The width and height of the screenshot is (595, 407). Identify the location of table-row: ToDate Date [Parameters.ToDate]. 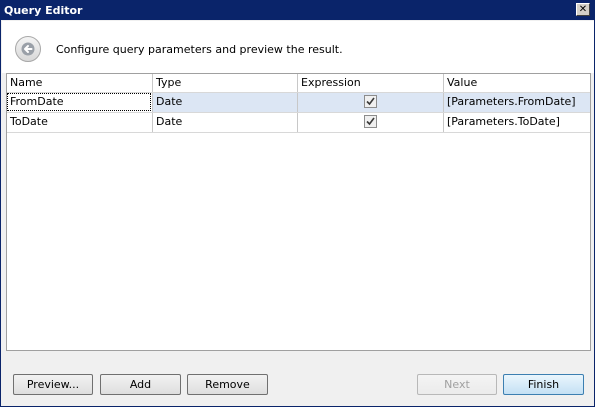
(298, 123).